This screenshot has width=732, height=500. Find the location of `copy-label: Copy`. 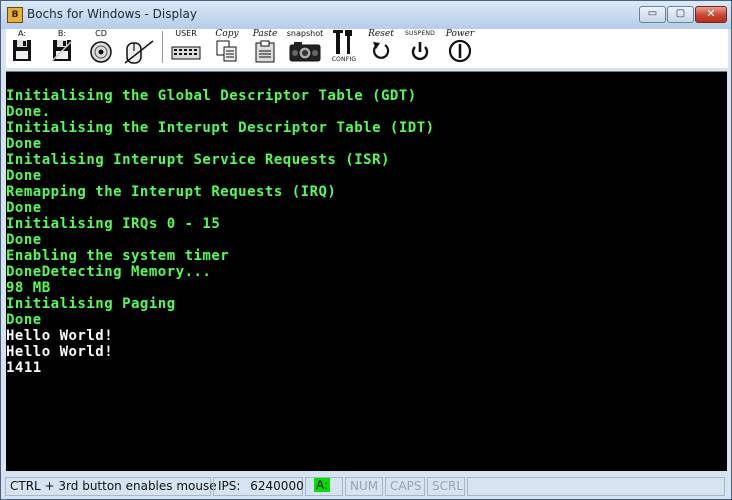

copy-label: Copy is located at coordinates (227, 34).